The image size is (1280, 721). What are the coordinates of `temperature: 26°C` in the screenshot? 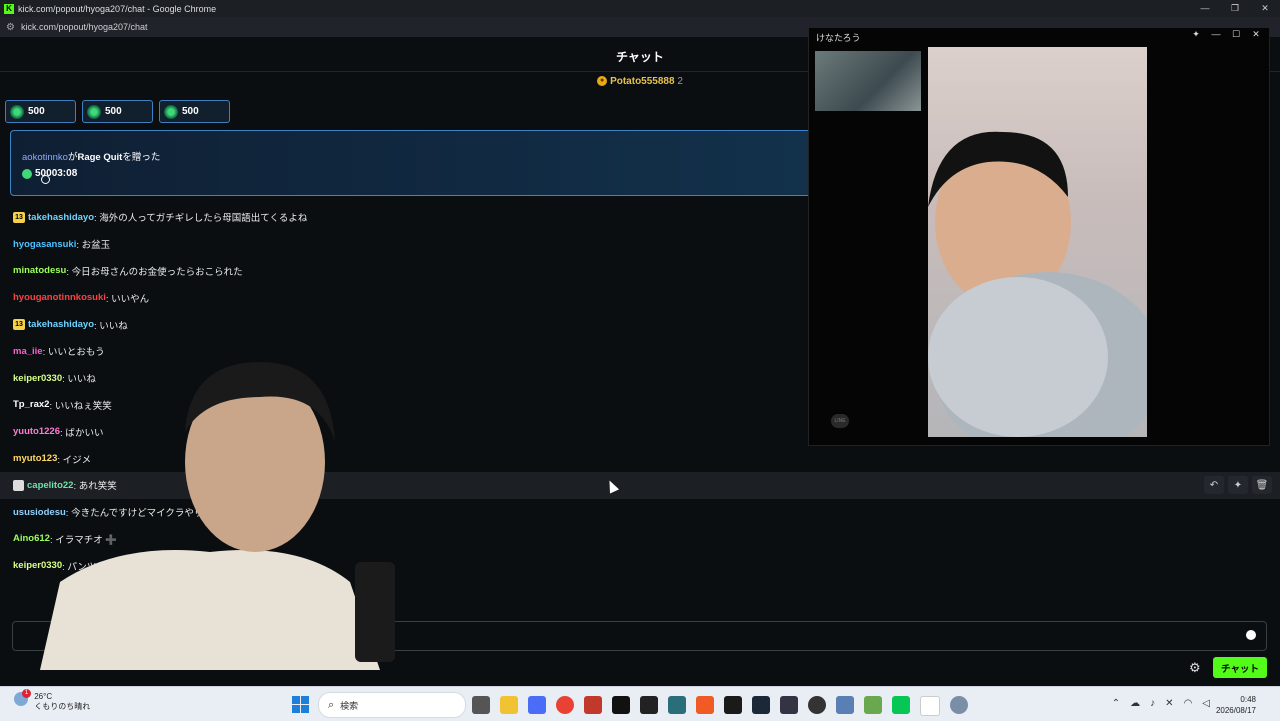 It's located at (43, 696).